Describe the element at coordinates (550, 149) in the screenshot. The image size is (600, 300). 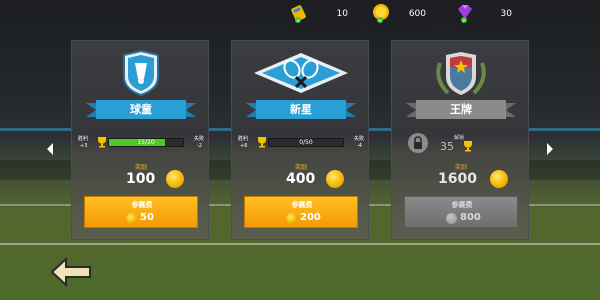
I see `arrow-right-icon` at that location.